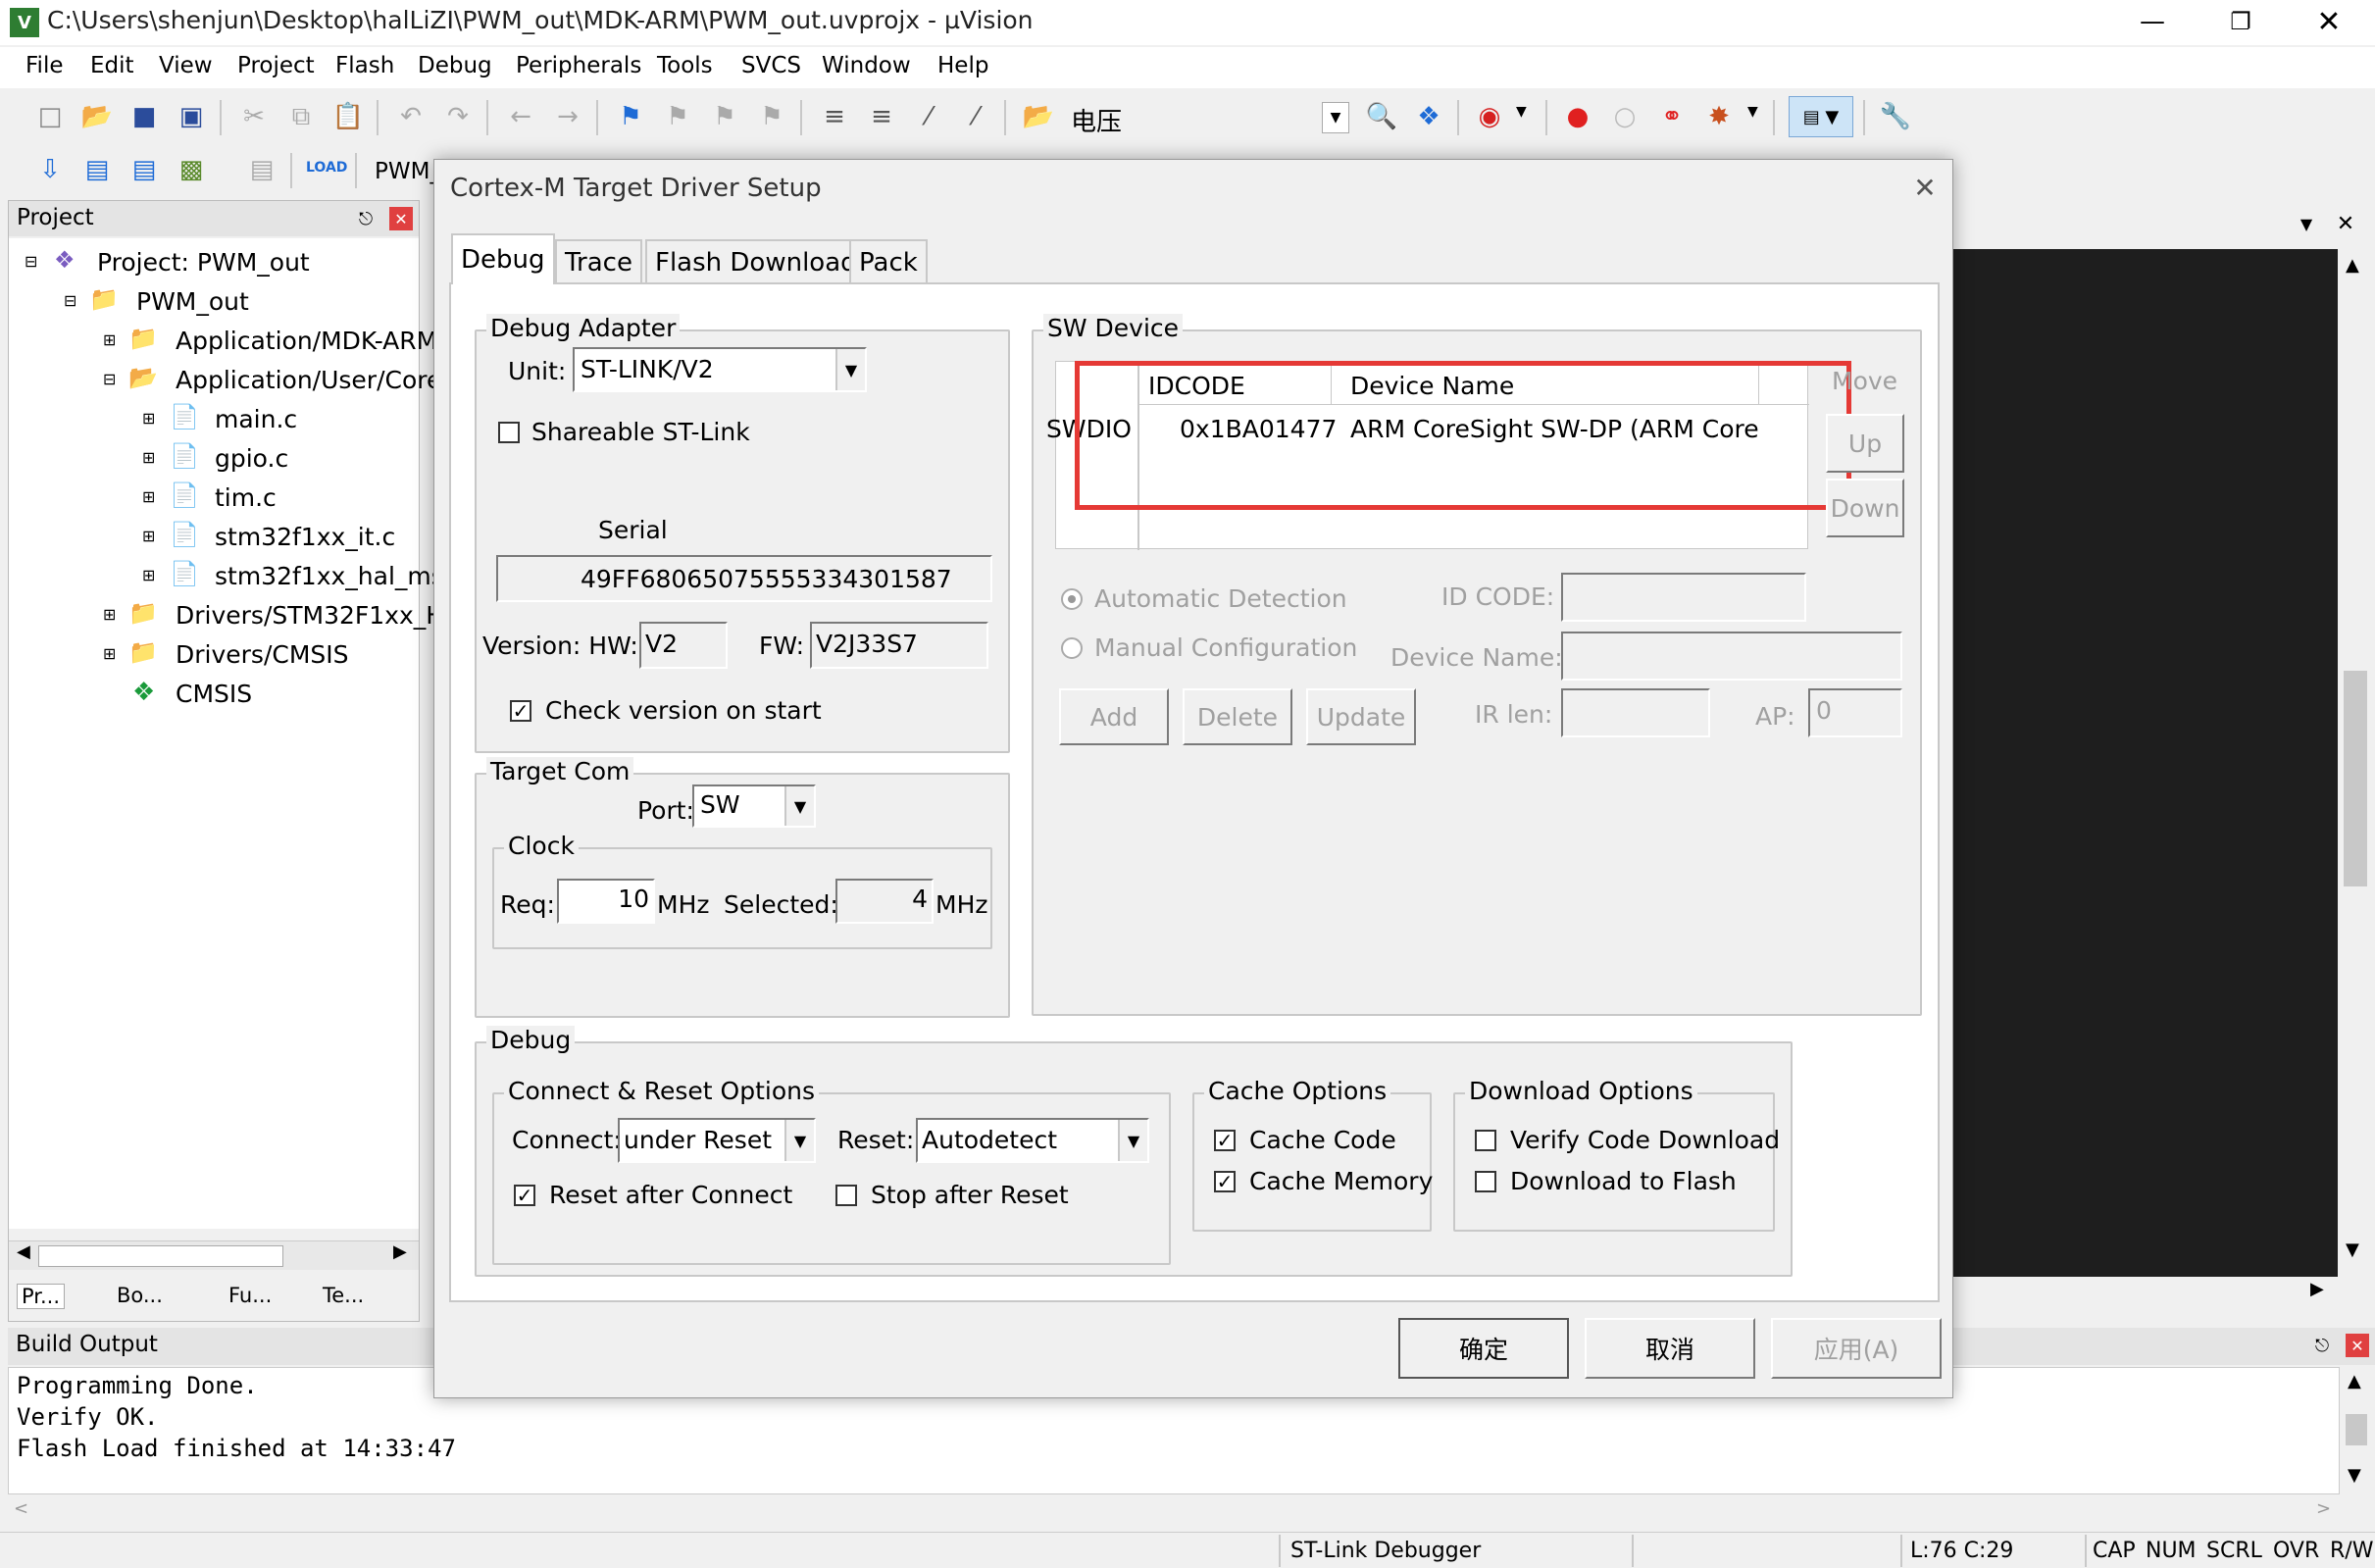 The height and width of the screenshot is (1568, 2375). I want to click on menu-view: View, so click(186, 65).